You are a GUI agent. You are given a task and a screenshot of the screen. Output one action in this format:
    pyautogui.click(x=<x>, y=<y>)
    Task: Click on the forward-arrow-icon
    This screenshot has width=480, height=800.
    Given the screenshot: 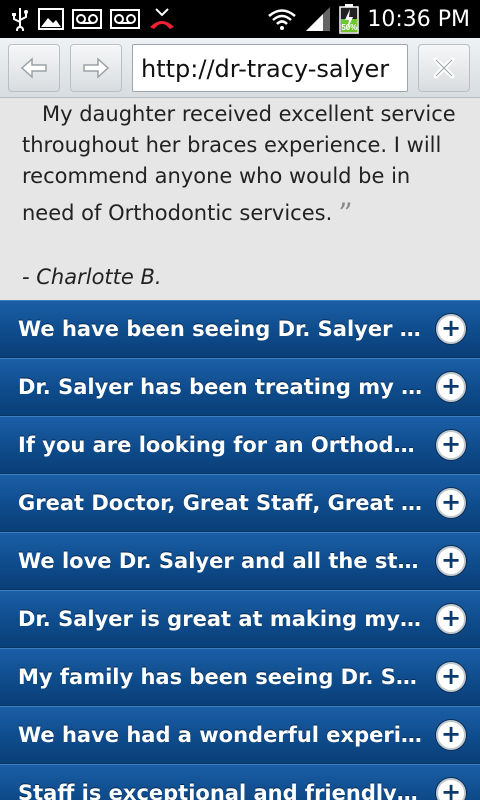 What is the action you would take?
    pyautogui.click(x=96, y=67)
    